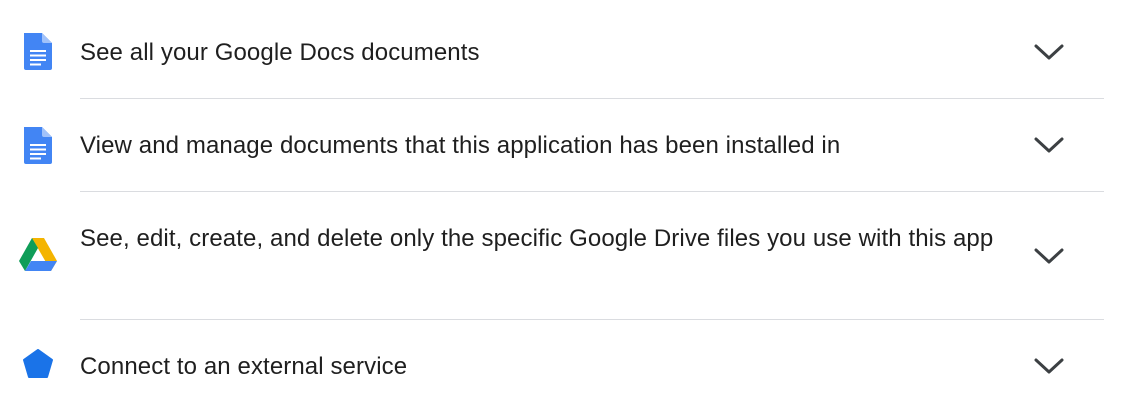 This screenshot has height=408, width=1121. Describe the element at coordinates (280, 52) in the screenshot. I see `permission-label: See all your Google Docs documents` at that location.